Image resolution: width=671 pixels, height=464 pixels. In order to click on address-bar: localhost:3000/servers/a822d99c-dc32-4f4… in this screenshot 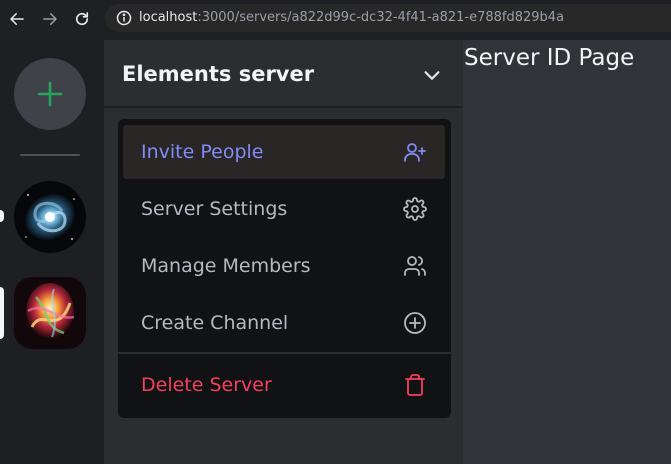, I will do `click(388, 18)`.